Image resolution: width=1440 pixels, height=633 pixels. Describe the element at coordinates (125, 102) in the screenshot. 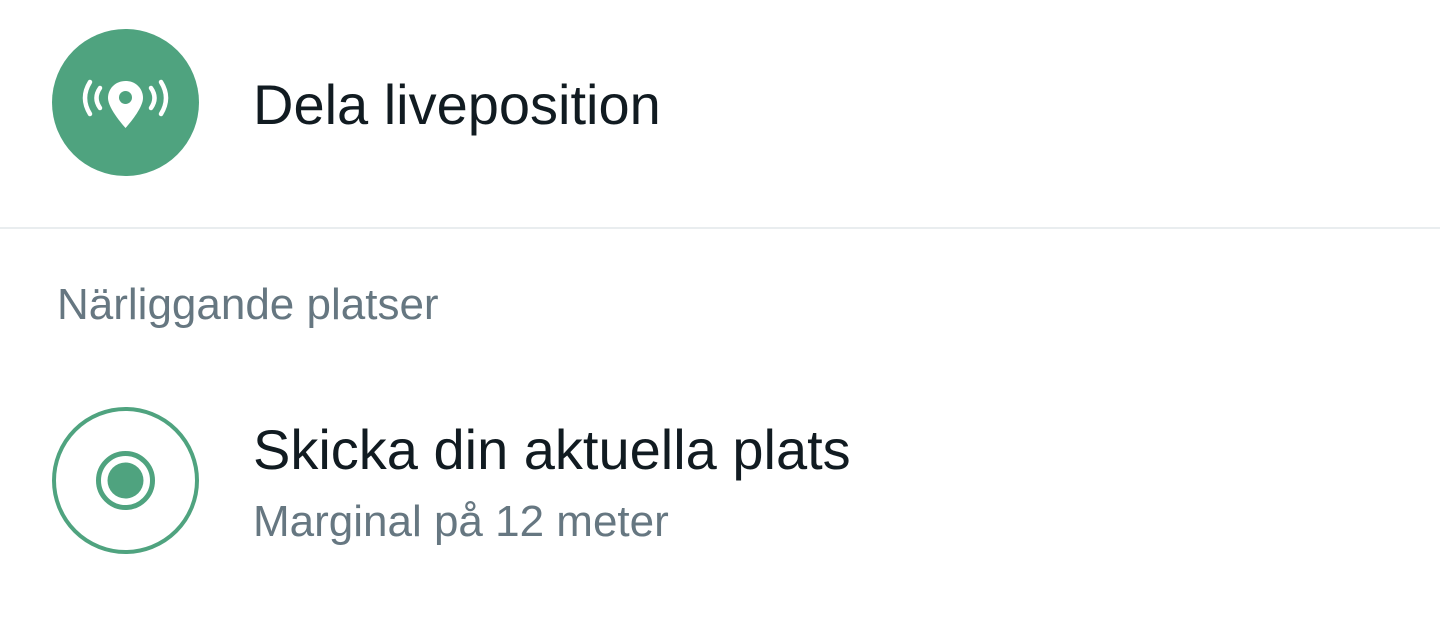

I see `live-location-icon` at that location.